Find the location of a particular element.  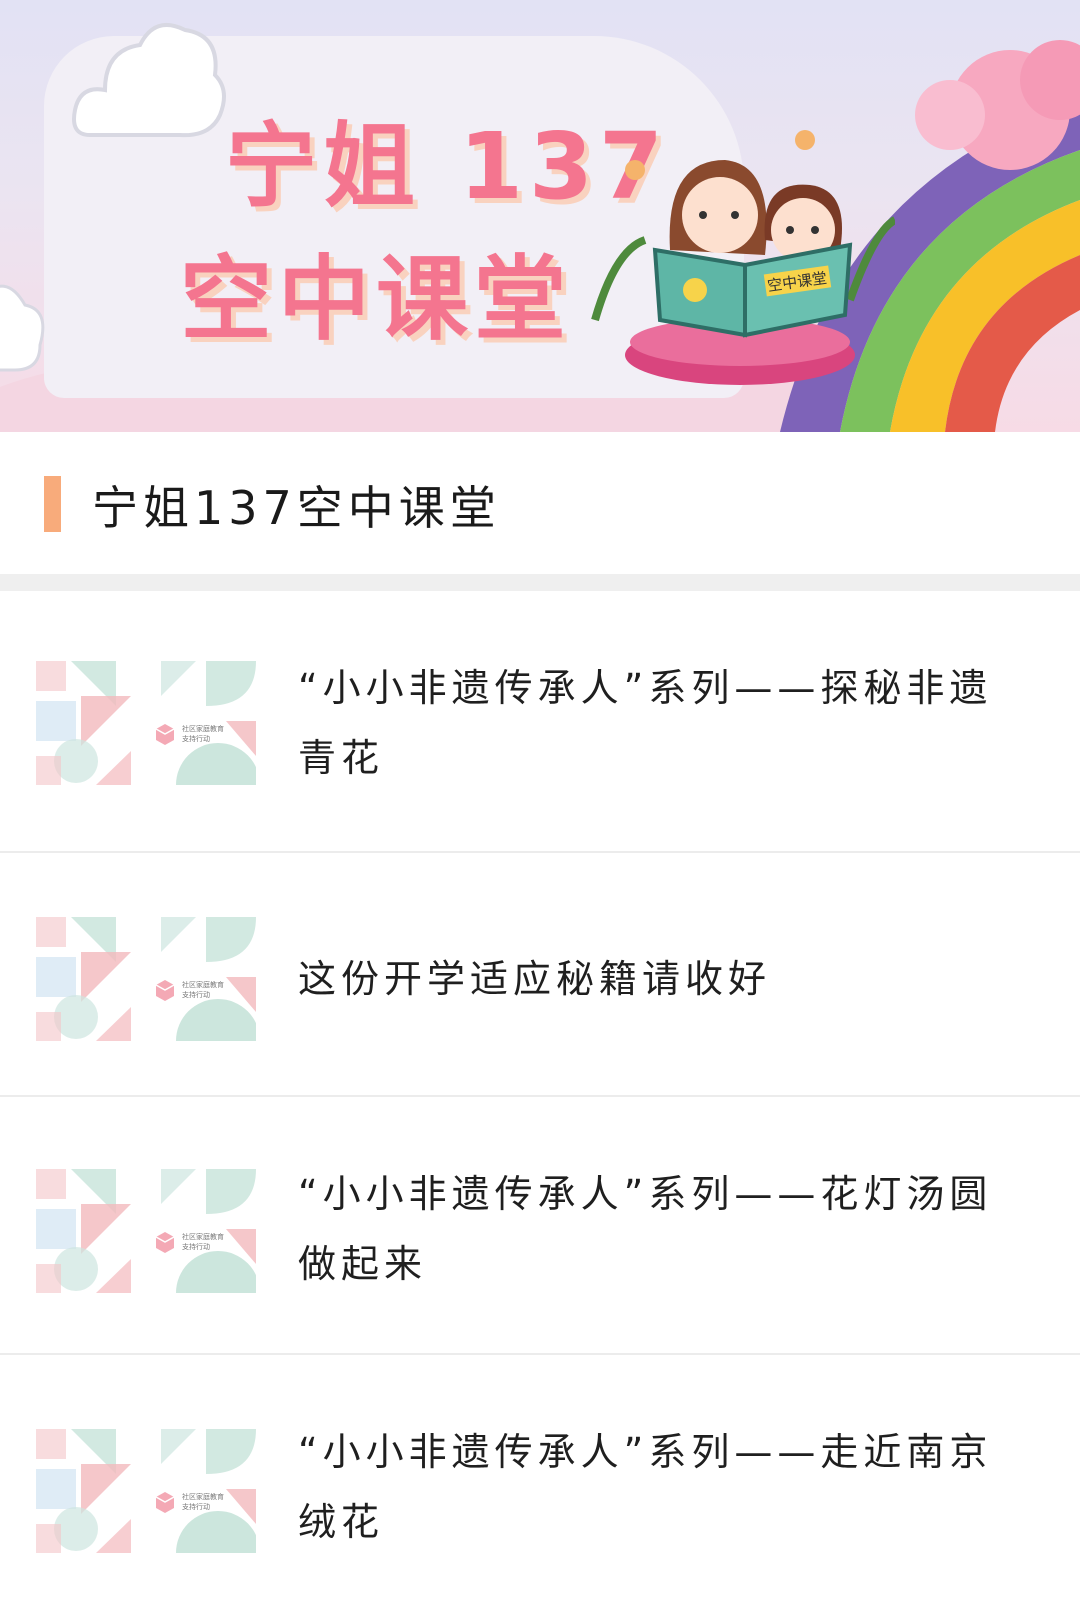

section-divider is located at coordinates (540, 582).